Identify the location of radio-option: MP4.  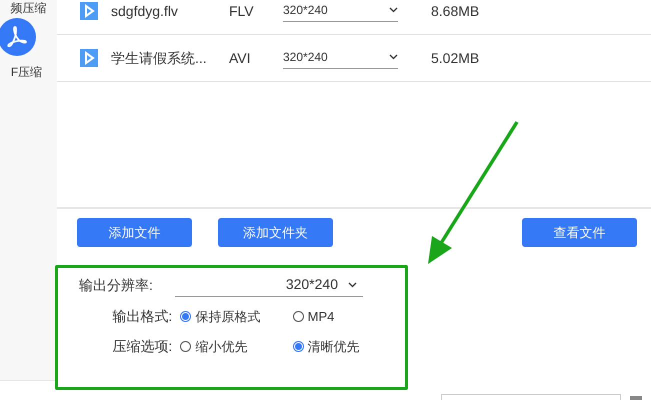
(348, 316).